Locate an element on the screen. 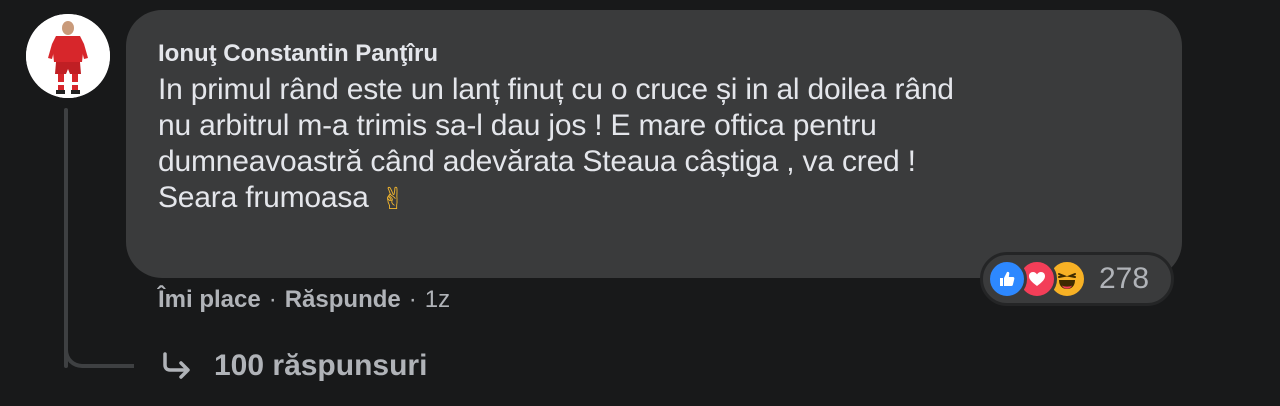 The image size is (1280, 406). replies-count-label: 100 răspunsuri is located at coordinates (321, 365).